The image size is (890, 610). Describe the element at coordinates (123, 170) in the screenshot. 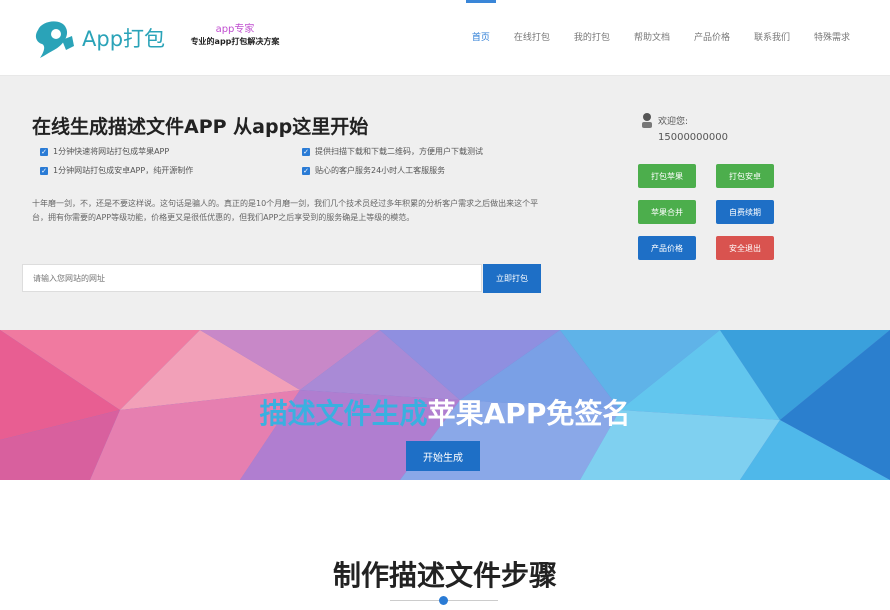

I see `feature-text: 1分钟网站打包成安卓APP，纯开源制作` at that location.